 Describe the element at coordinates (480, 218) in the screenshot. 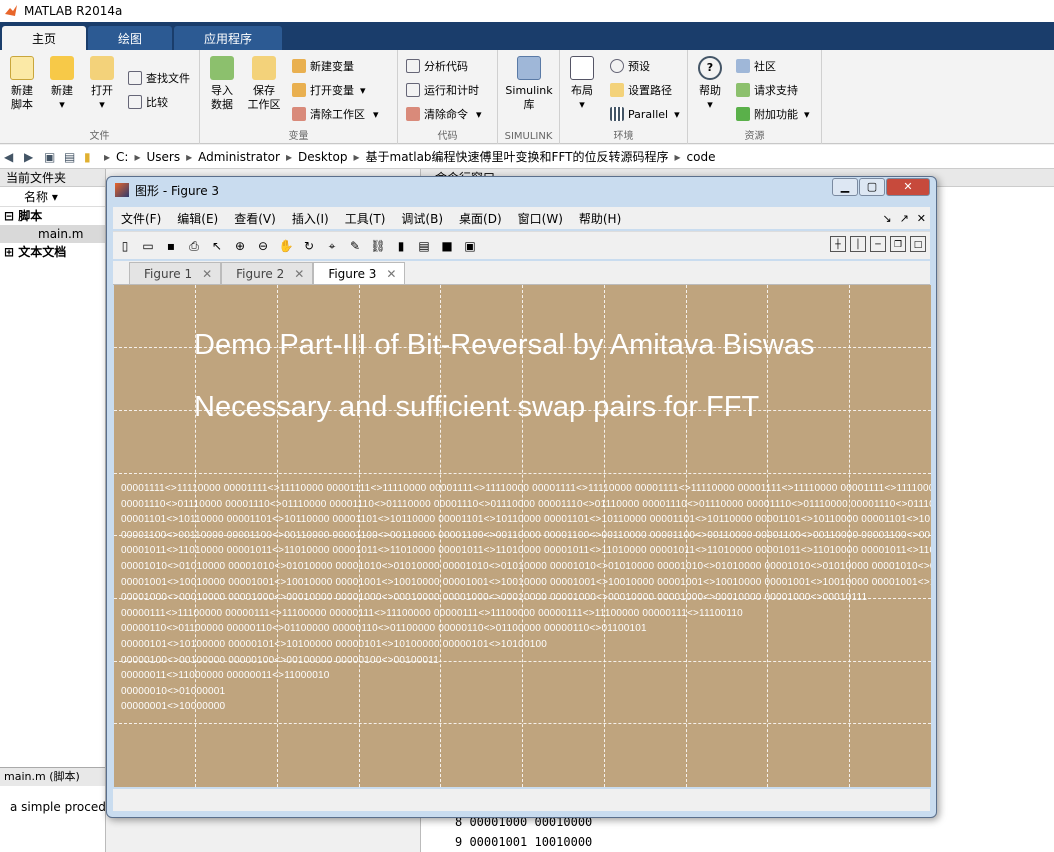

I see `menu-desktop: 桌面(D)` at that location.